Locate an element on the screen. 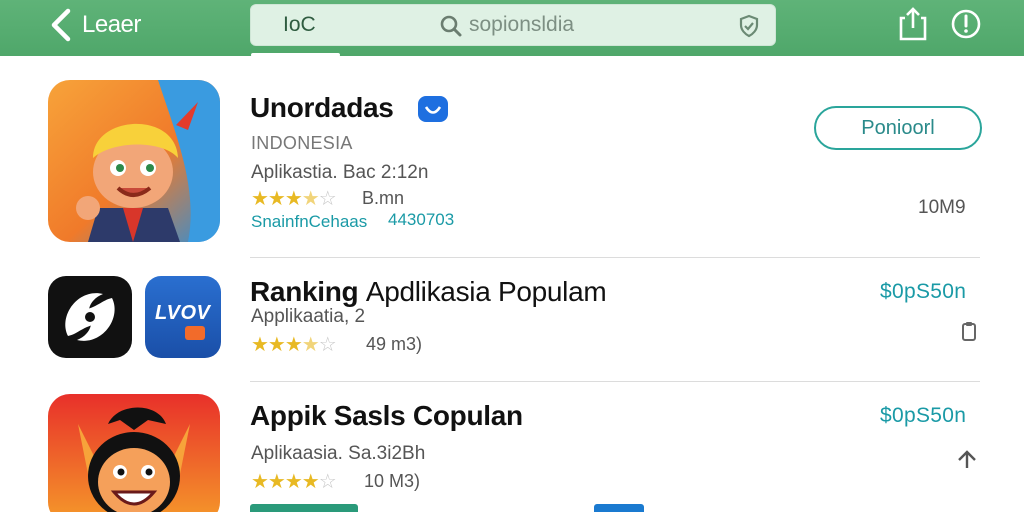 This screenshot has width=1024, height=512. rating-count: 49 m3) is located at coordinates (394, 344).